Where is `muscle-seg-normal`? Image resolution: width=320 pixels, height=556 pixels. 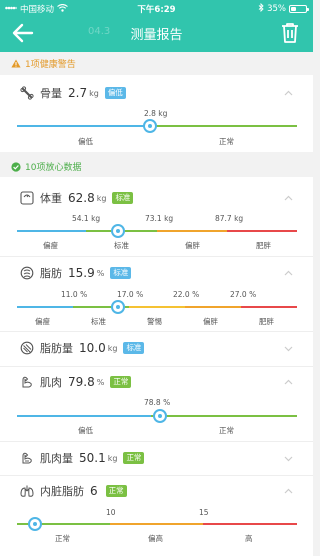
muscle-seg-normal is located at coordinates (224, 416).